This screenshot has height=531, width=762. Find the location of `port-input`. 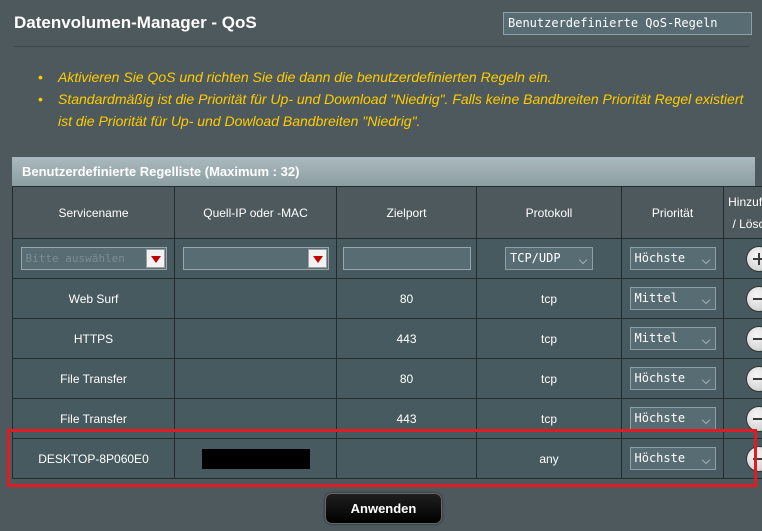

port-input is located at coordinates (406, 258).